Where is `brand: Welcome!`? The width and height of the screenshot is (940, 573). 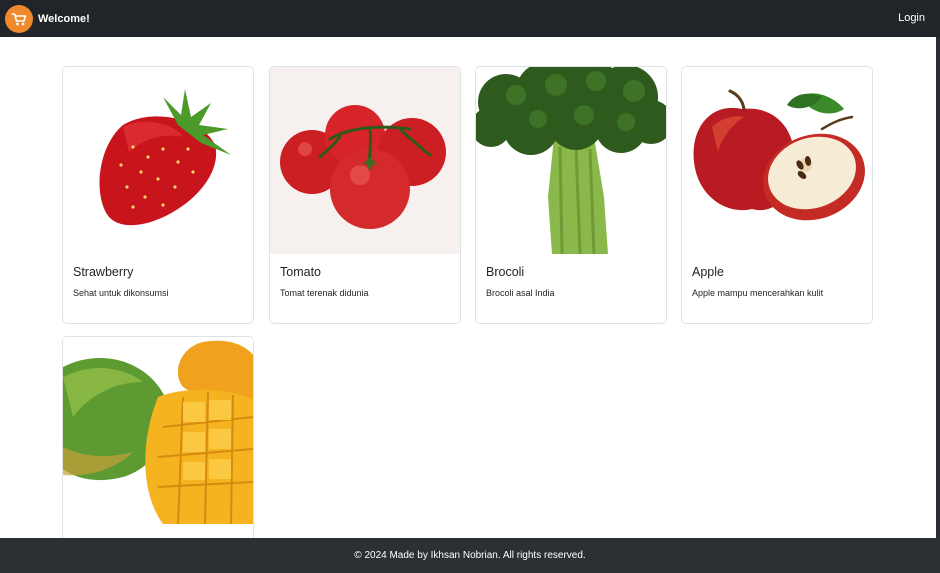
brand: Welcome! is located at coordinates (47, 18).